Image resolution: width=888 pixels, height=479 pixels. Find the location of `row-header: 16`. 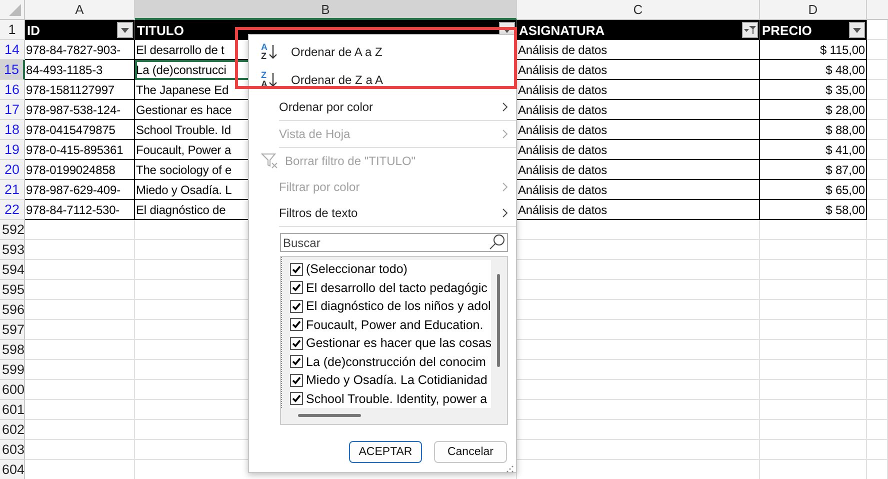

row-header: 16 is located at coordinates (12, 90).